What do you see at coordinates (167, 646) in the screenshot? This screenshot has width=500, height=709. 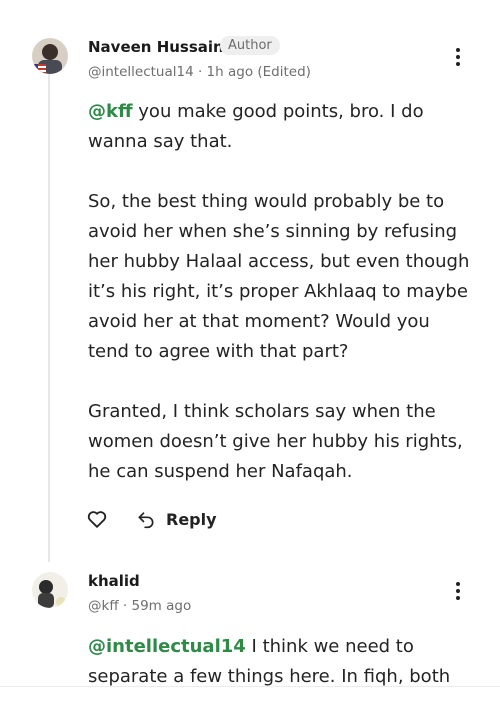 I see `mention-link: @intellectual14` at bounding box center [167, 646].